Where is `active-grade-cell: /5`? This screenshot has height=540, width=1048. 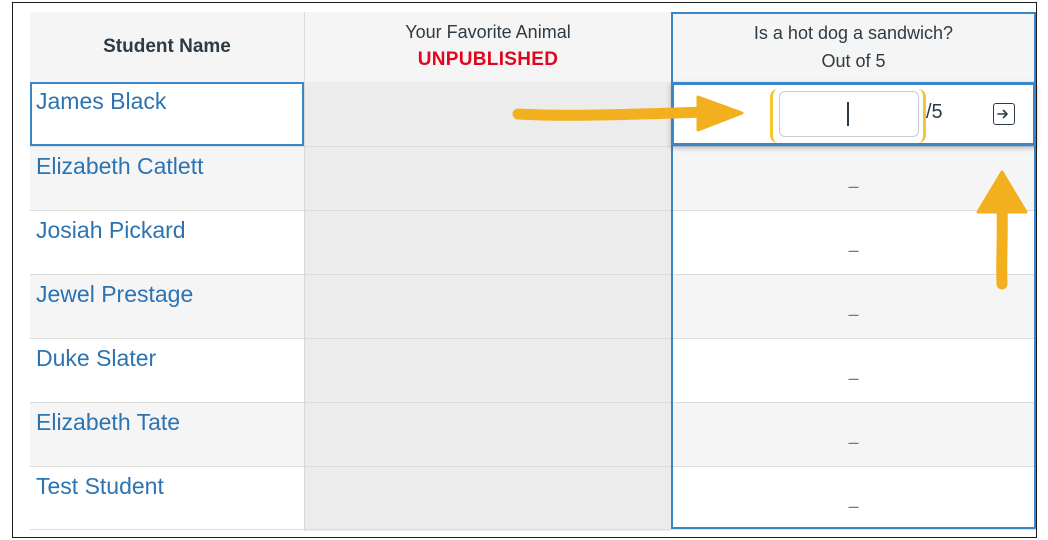
active-grade-cell: /5 is located at coordinates (853, 114).